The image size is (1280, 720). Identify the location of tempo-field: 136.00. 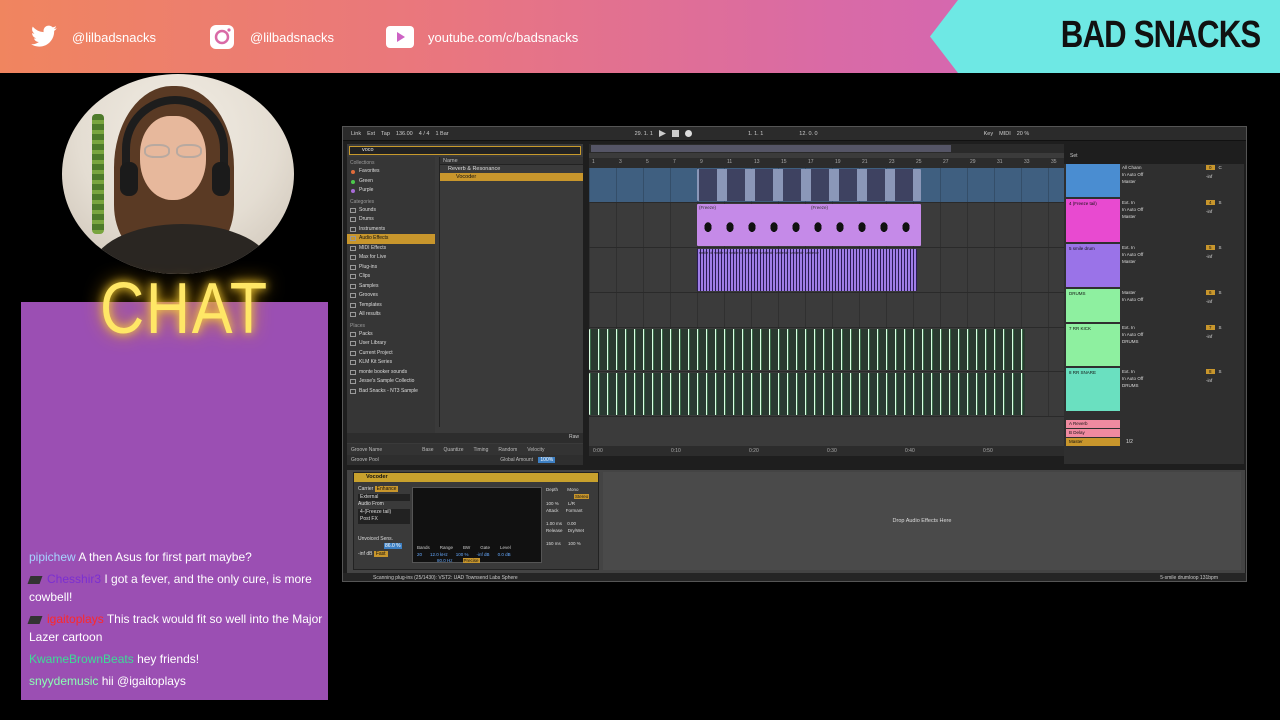
(404, 134).